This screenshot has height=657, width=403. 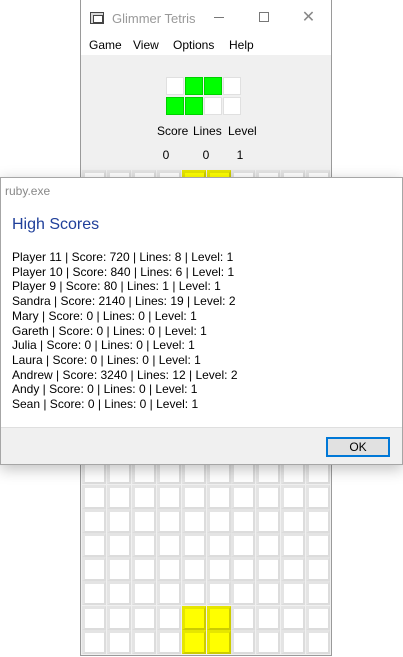 What do you see at coordinates (242, 131) in the screenshot?
I see `level-label: Level` at bounding box center [242, 131].